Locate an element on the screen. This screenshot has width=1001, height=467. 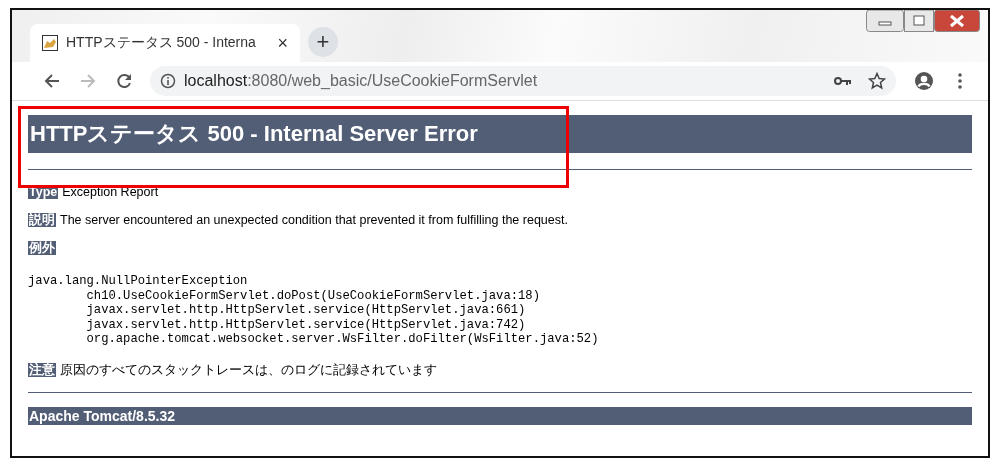
error-heading: HTTPステータス 500 - Internal Server Error is located at coordinates (500, 134).